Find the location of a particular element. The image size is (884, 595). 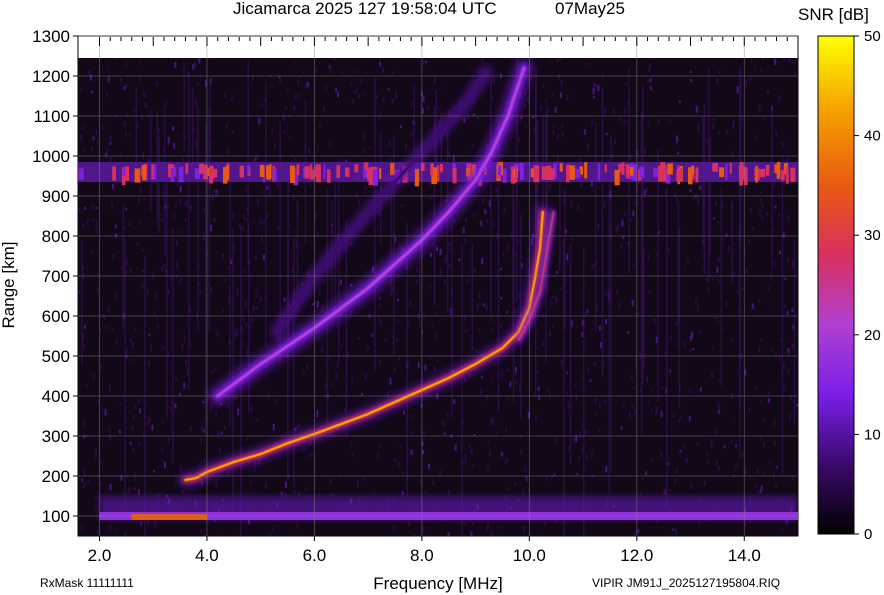

y-tick-label: 800 is located at coordinates (56, 236).